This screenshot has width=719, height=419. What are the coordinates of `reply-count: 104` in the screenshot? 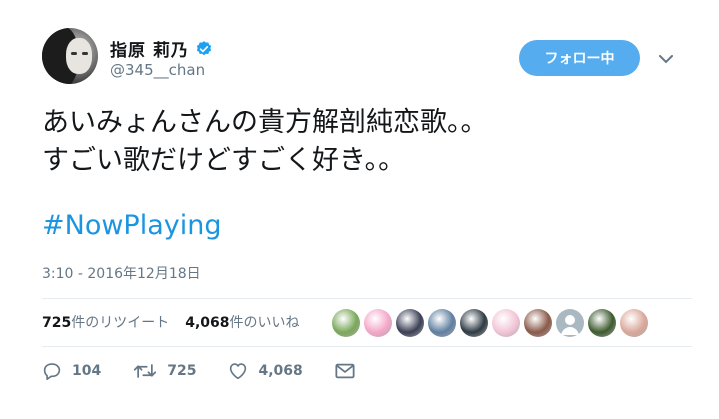 It's located at (87, 371).